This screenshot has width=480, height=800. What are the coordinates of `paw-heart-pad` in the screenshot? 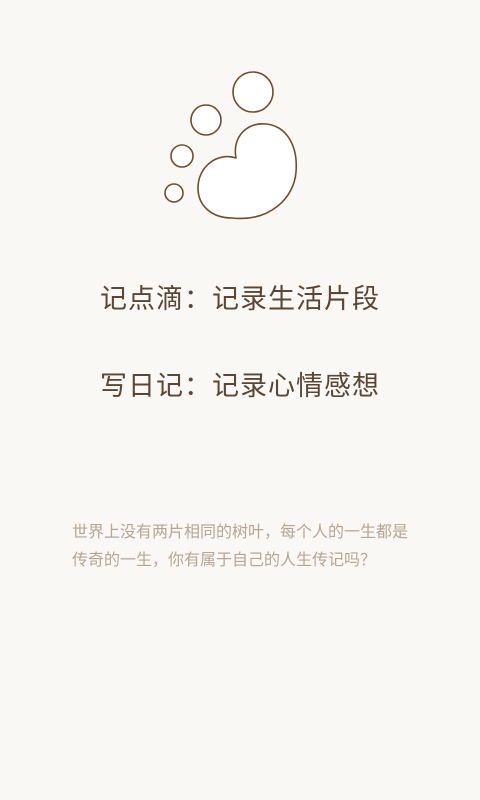 It's located at (247, 171).